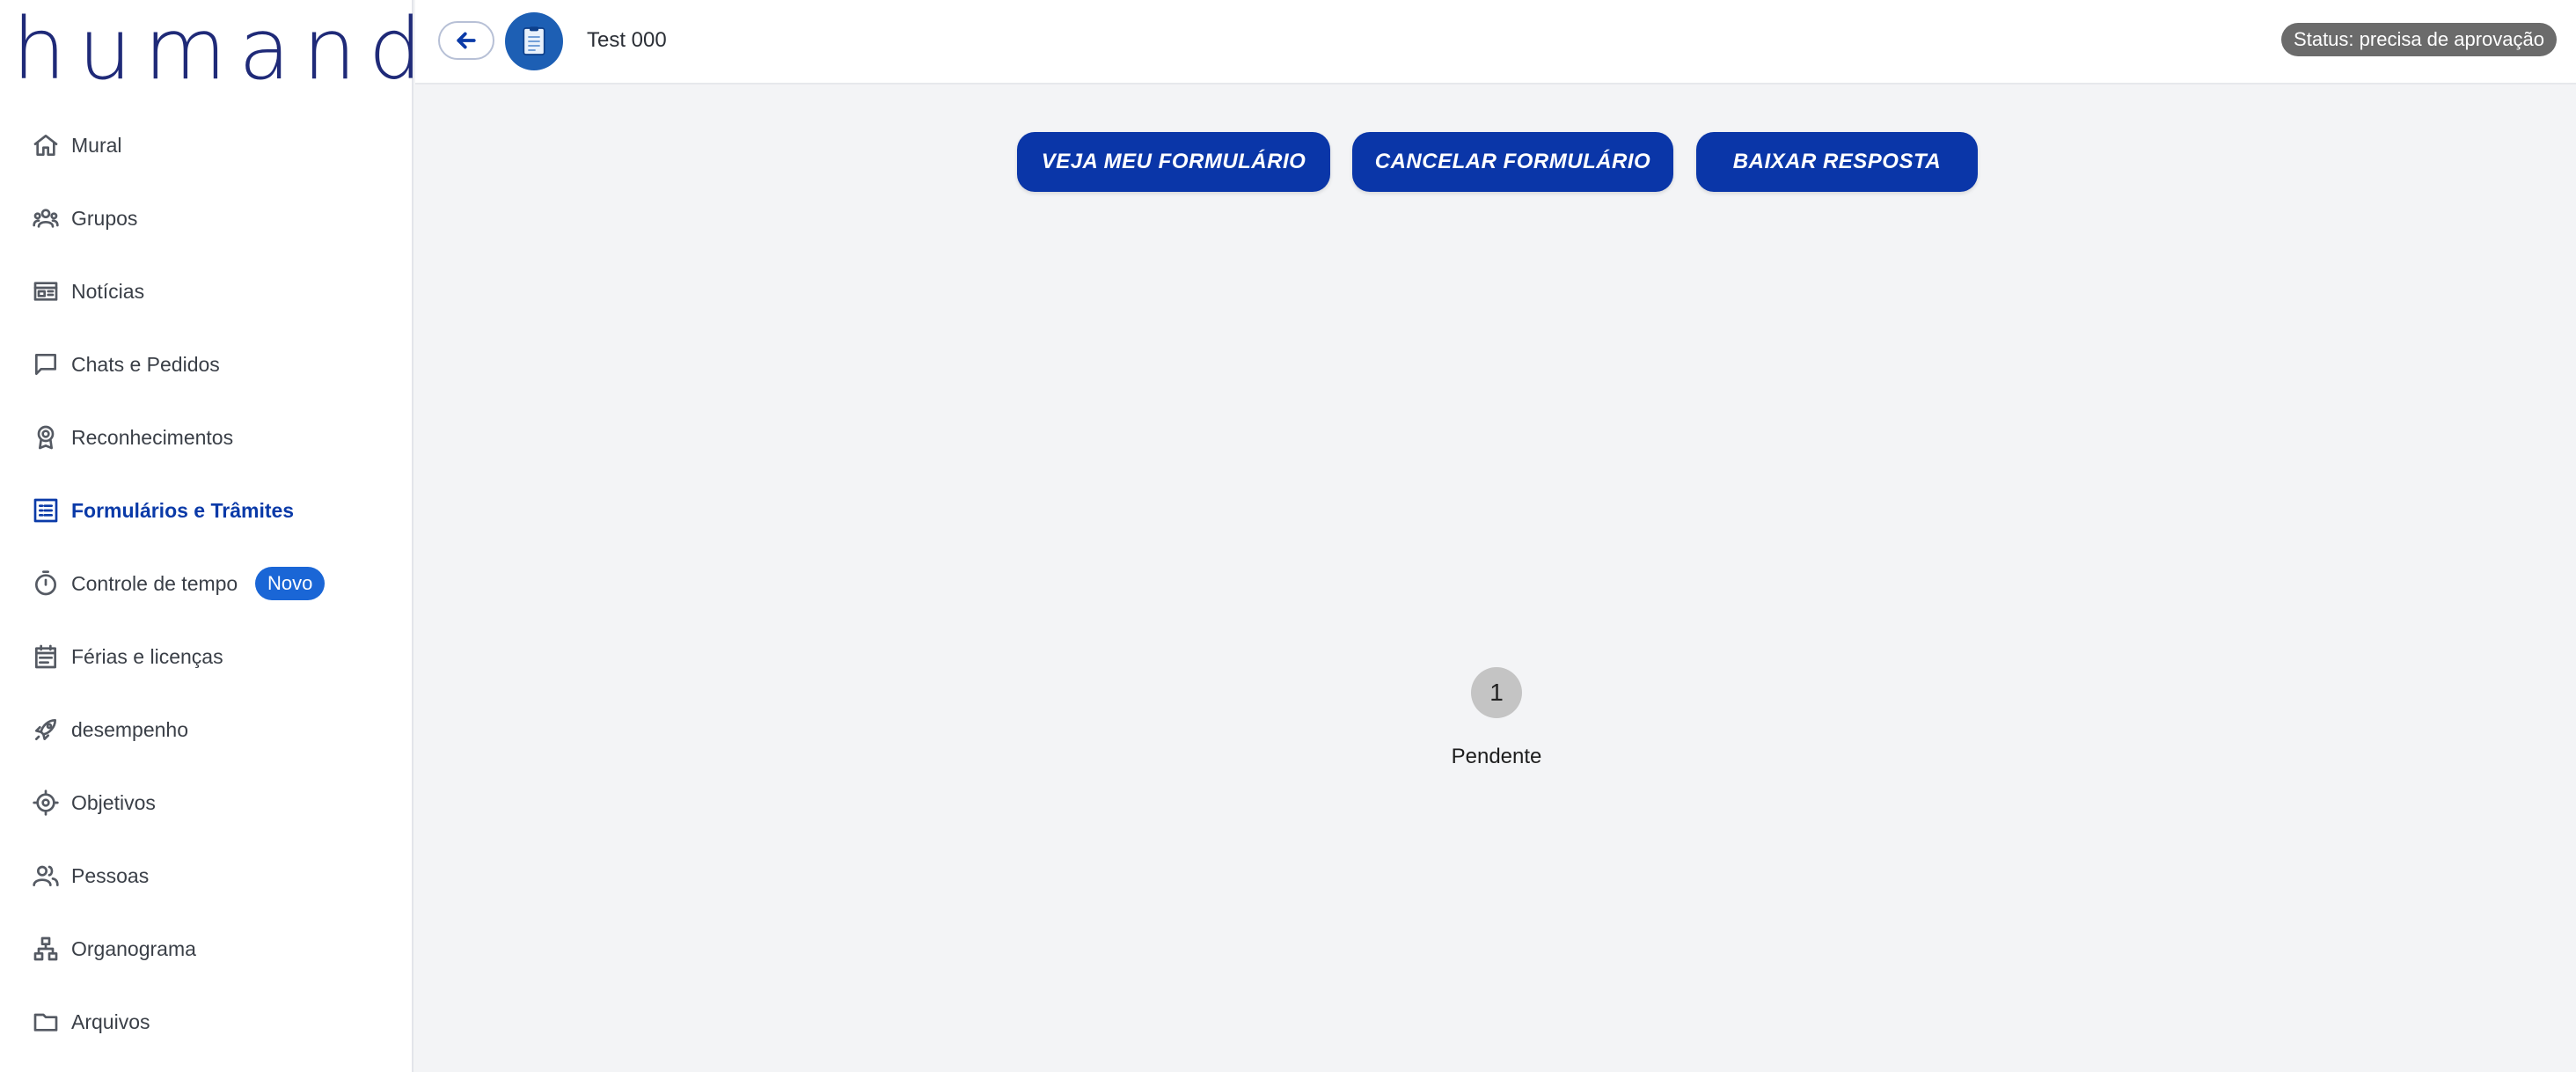  What do you see at coordinates (46, 1022) in the screenshot?
I see `folder-icon` at bounding box center [46, 1022].